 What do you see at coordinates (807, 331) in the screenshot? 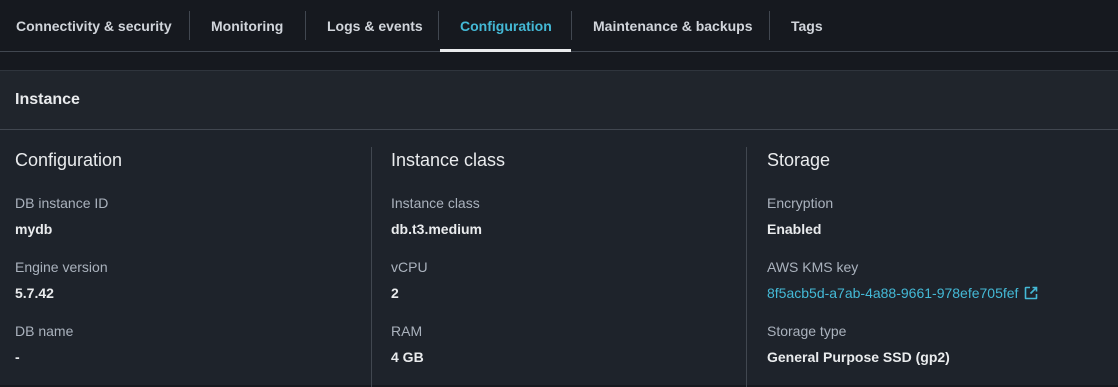
I see `field-label-storage-type: Storage type` at bounding box center [807, 331].